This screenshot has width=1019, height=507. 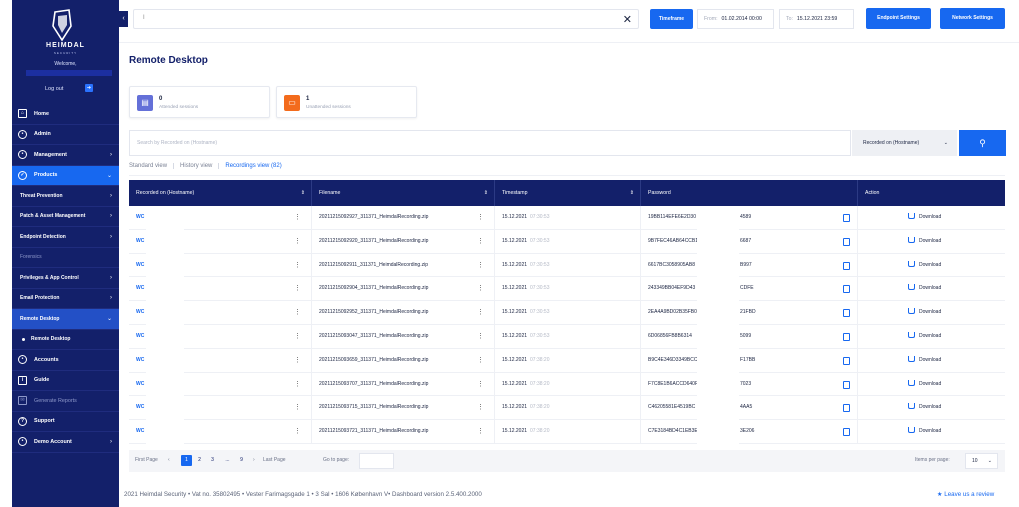 What do you see at coordinates (254, 460) in the screenshot?
I see `next-page-icon: ›` at bounding box center [254, 460].